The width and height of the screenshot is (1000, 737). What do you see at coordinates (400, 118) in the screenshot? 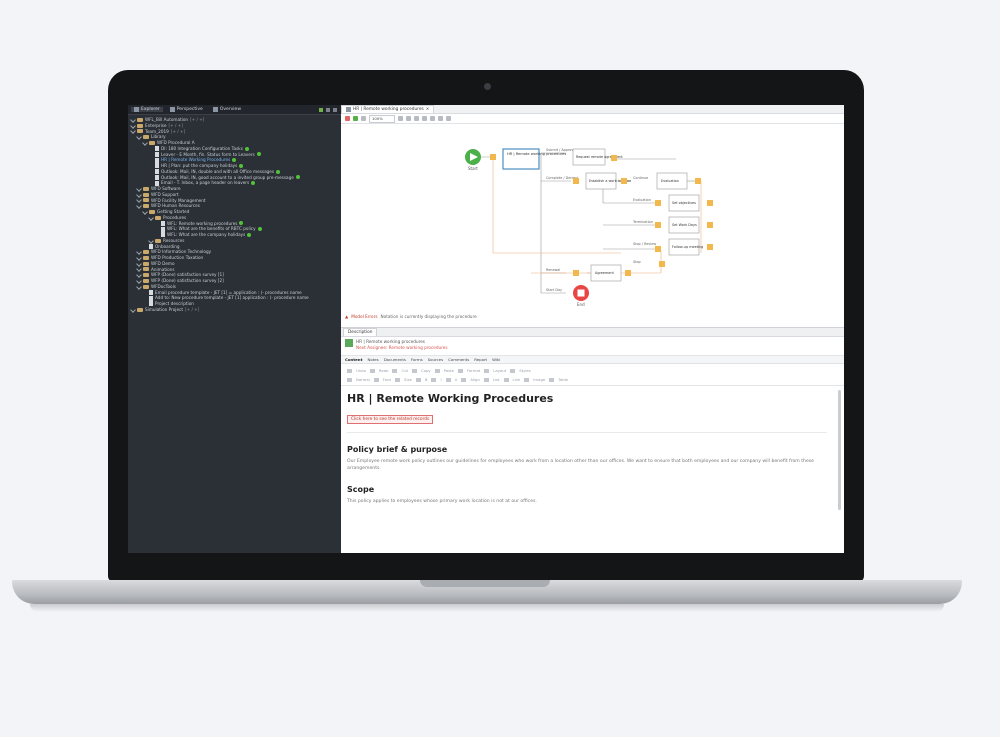
I see `zoom-in-icon` at bounding box center [400, 118].